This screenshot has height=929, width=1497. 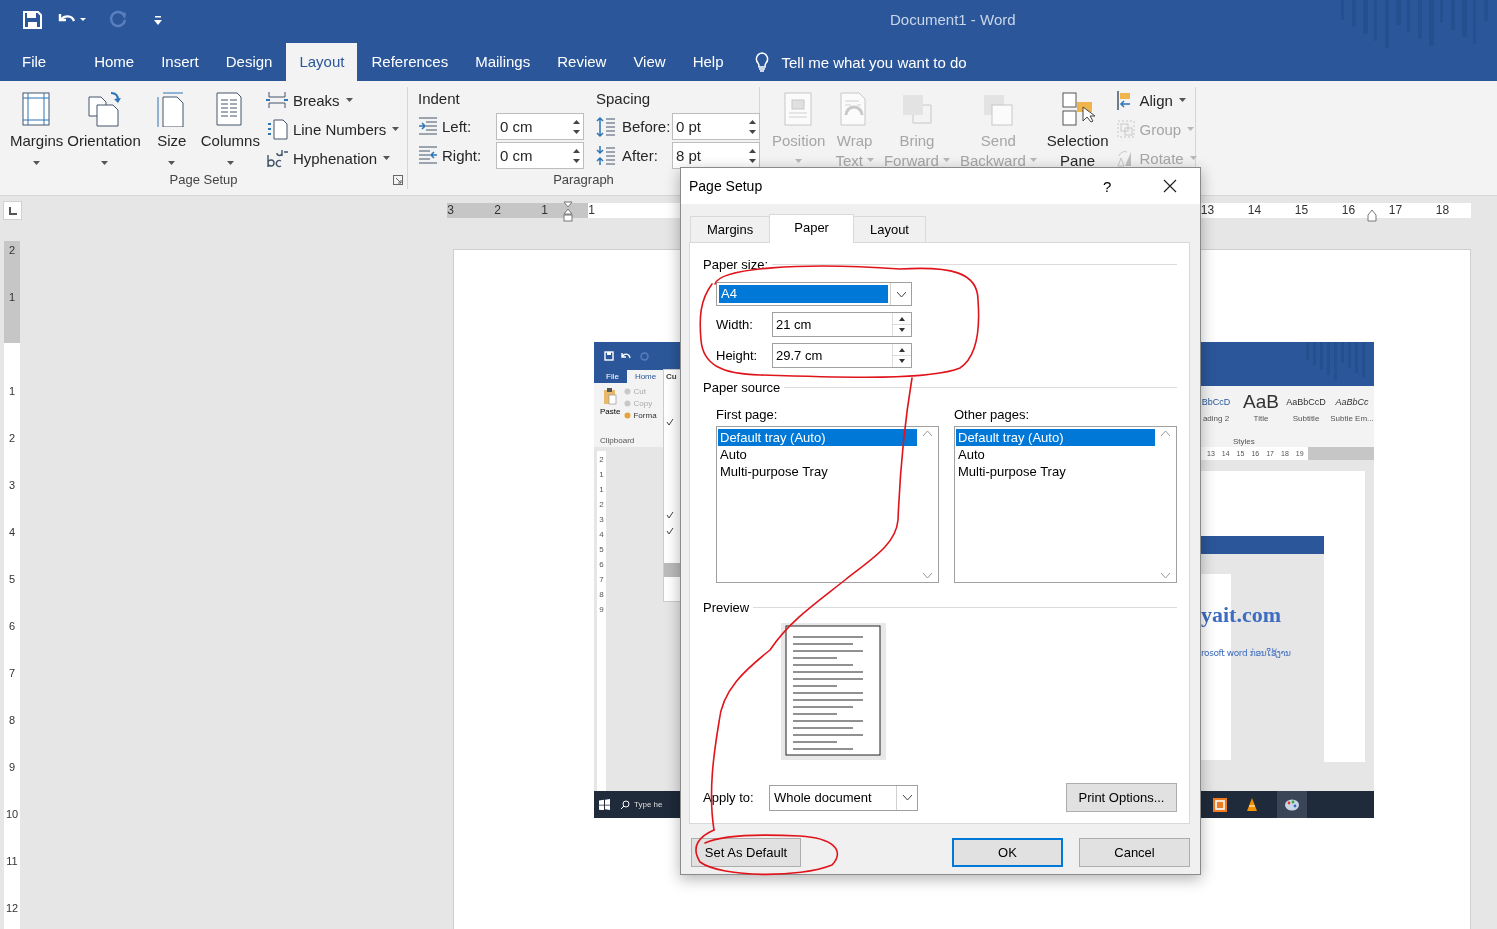 What do you see at coordinates (889, 229) in the screenshot?
I see `dialog-tab: Layout` at bounding box center [889, 229].